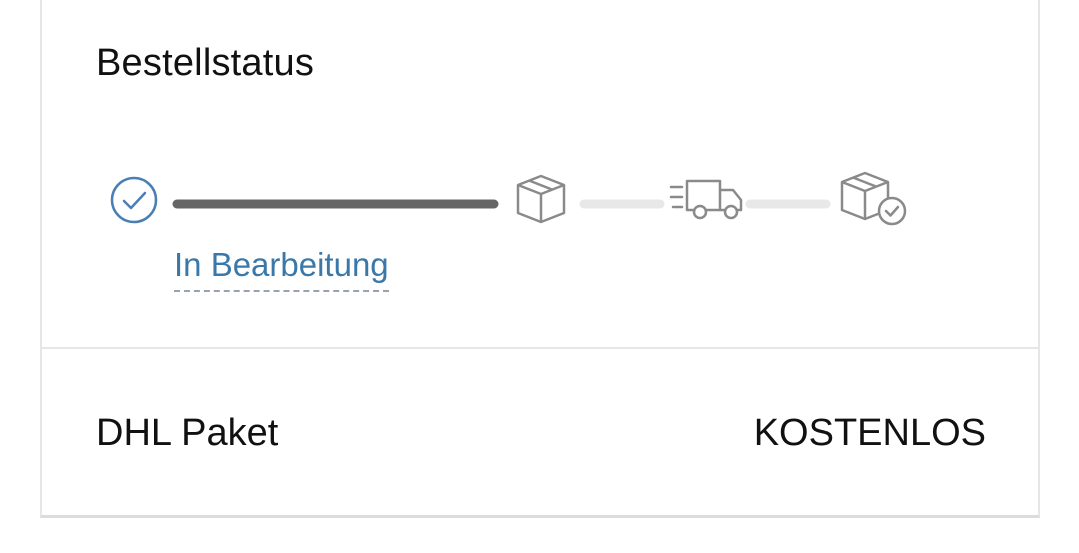 The height and width of the screenshot is (553, 1079). Describe the element at coordinates (873, 198) in the screenshot. I see `package-delivered-icon` at that location.